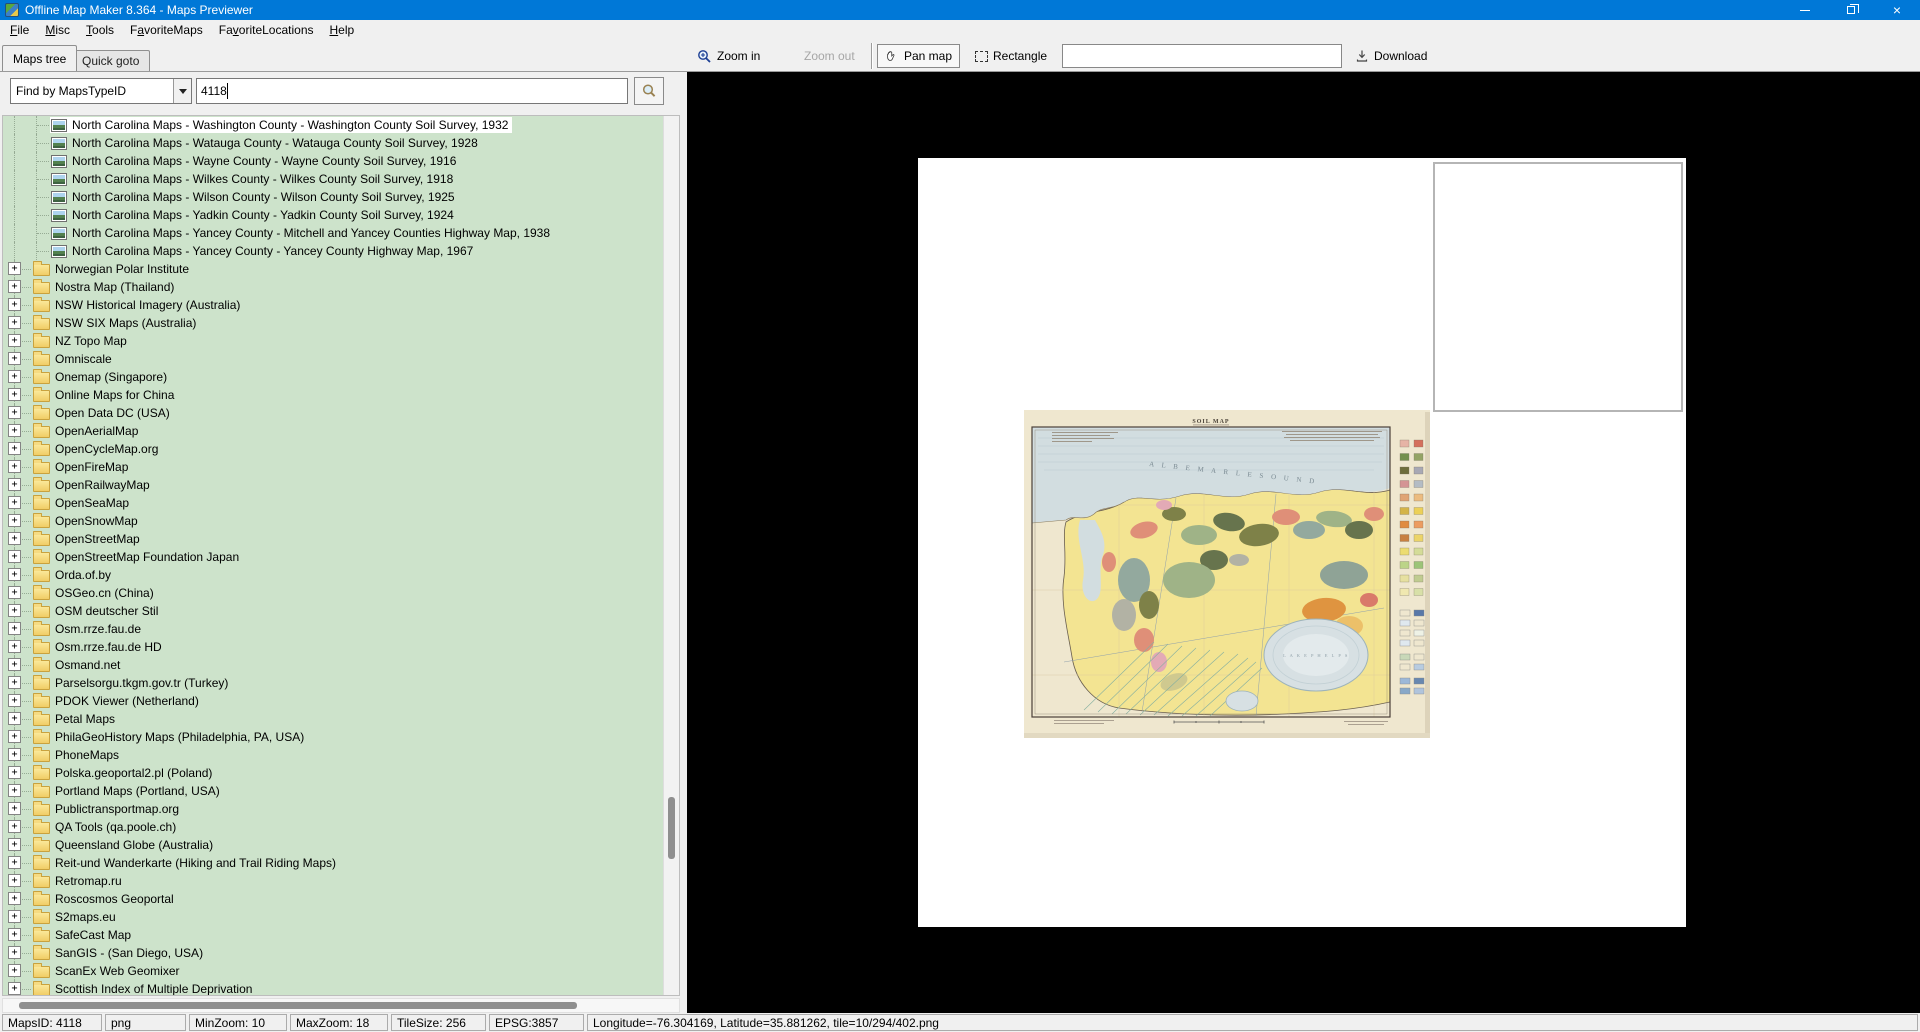 The height and width of the screenshot is (1032, 1920). Describe the element at coordinates (333, 647) in the screenshot. I see `tree-item-folder: + Osm.rrze.fau.de HD` at that location.